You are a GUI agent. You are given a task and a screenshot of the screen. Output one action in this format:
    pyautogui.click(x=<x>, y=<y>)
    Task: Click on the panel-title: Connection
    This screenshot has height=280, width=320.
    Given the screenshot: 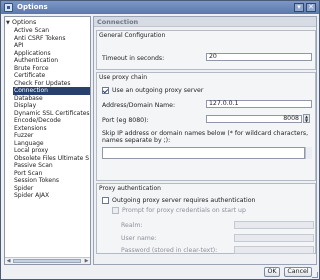 What is the action you would take?
    pyautogui.click(x=205, y=22)
    